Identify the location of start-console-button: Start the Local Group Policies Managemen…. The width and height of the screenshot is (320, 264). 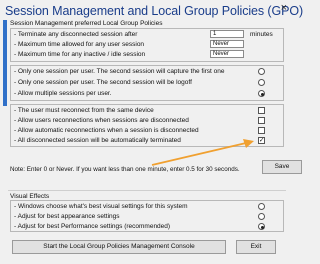
(119, 247).